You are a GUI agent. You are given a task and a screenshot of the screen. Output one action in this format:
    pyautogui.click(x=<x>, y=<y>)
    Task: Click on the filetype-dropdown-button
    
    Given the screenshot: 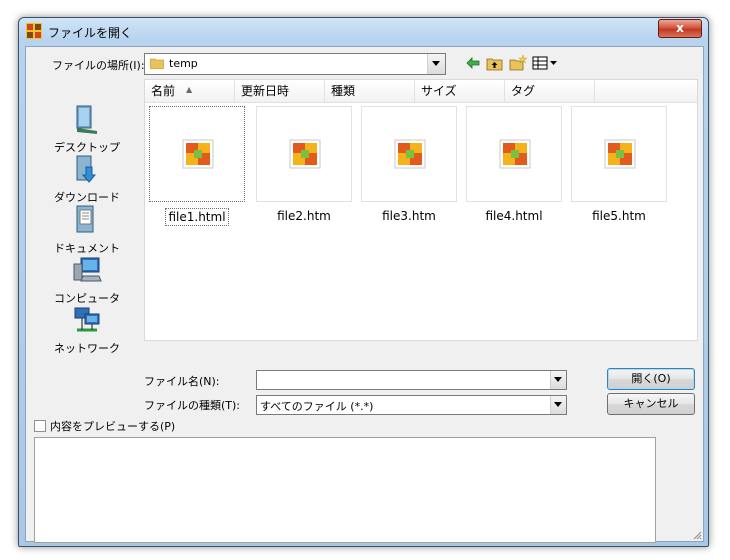 What is the action you would take?
    pyautogui.click(x=558, y=405)
    